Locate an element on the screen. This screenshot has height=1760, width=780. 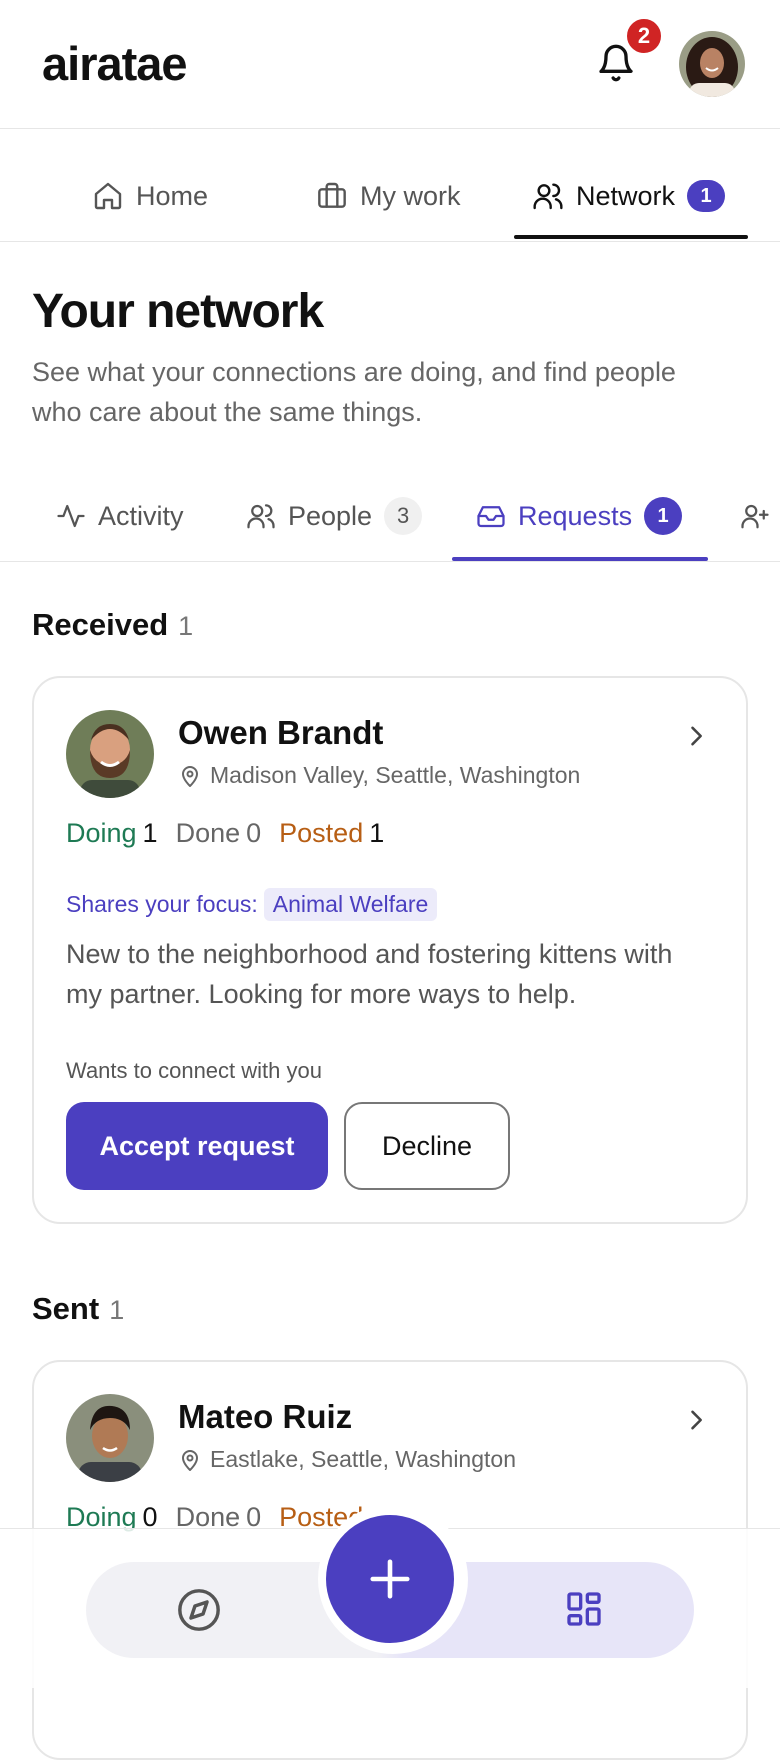
location-text: Eastlake, Seattle, Washington is located at coordinates (363, 1459).